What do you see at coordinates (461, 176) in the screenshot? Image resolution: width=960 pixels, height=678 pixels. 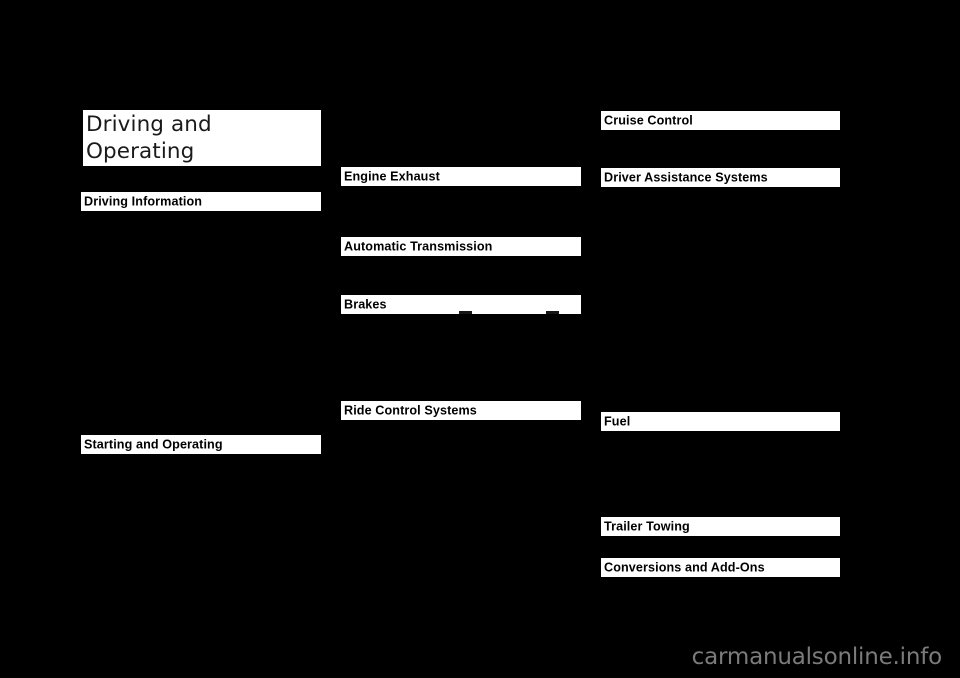 I see `section-bar-engine-exhaust: Engine Exhaust` at bounding box center [461, 176].